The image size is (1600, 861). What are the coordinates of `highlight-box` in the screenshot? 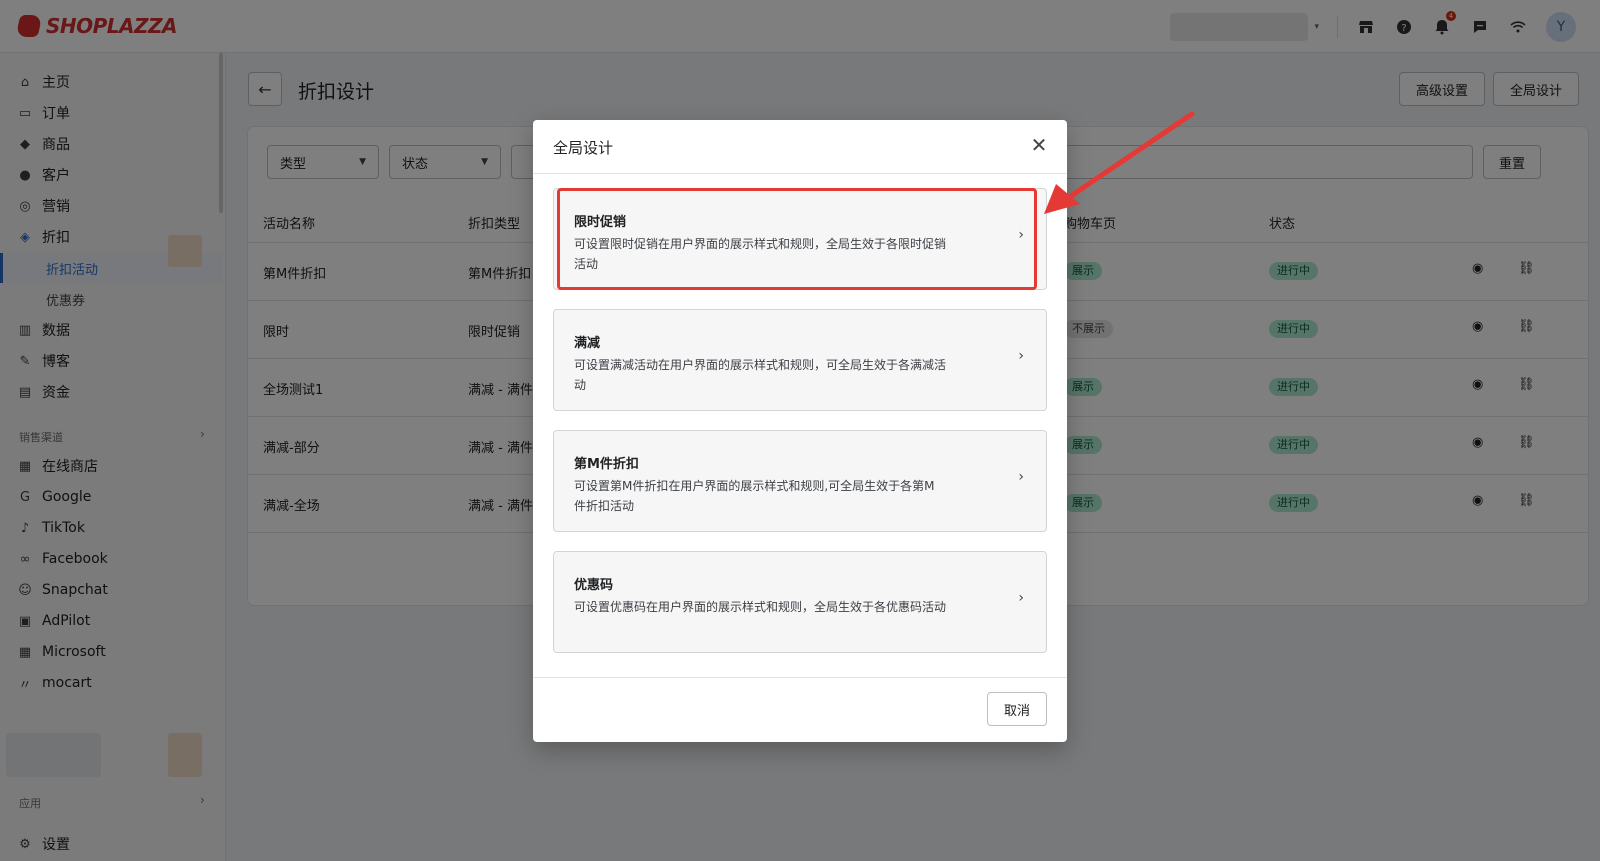 It's located at (797, 239).